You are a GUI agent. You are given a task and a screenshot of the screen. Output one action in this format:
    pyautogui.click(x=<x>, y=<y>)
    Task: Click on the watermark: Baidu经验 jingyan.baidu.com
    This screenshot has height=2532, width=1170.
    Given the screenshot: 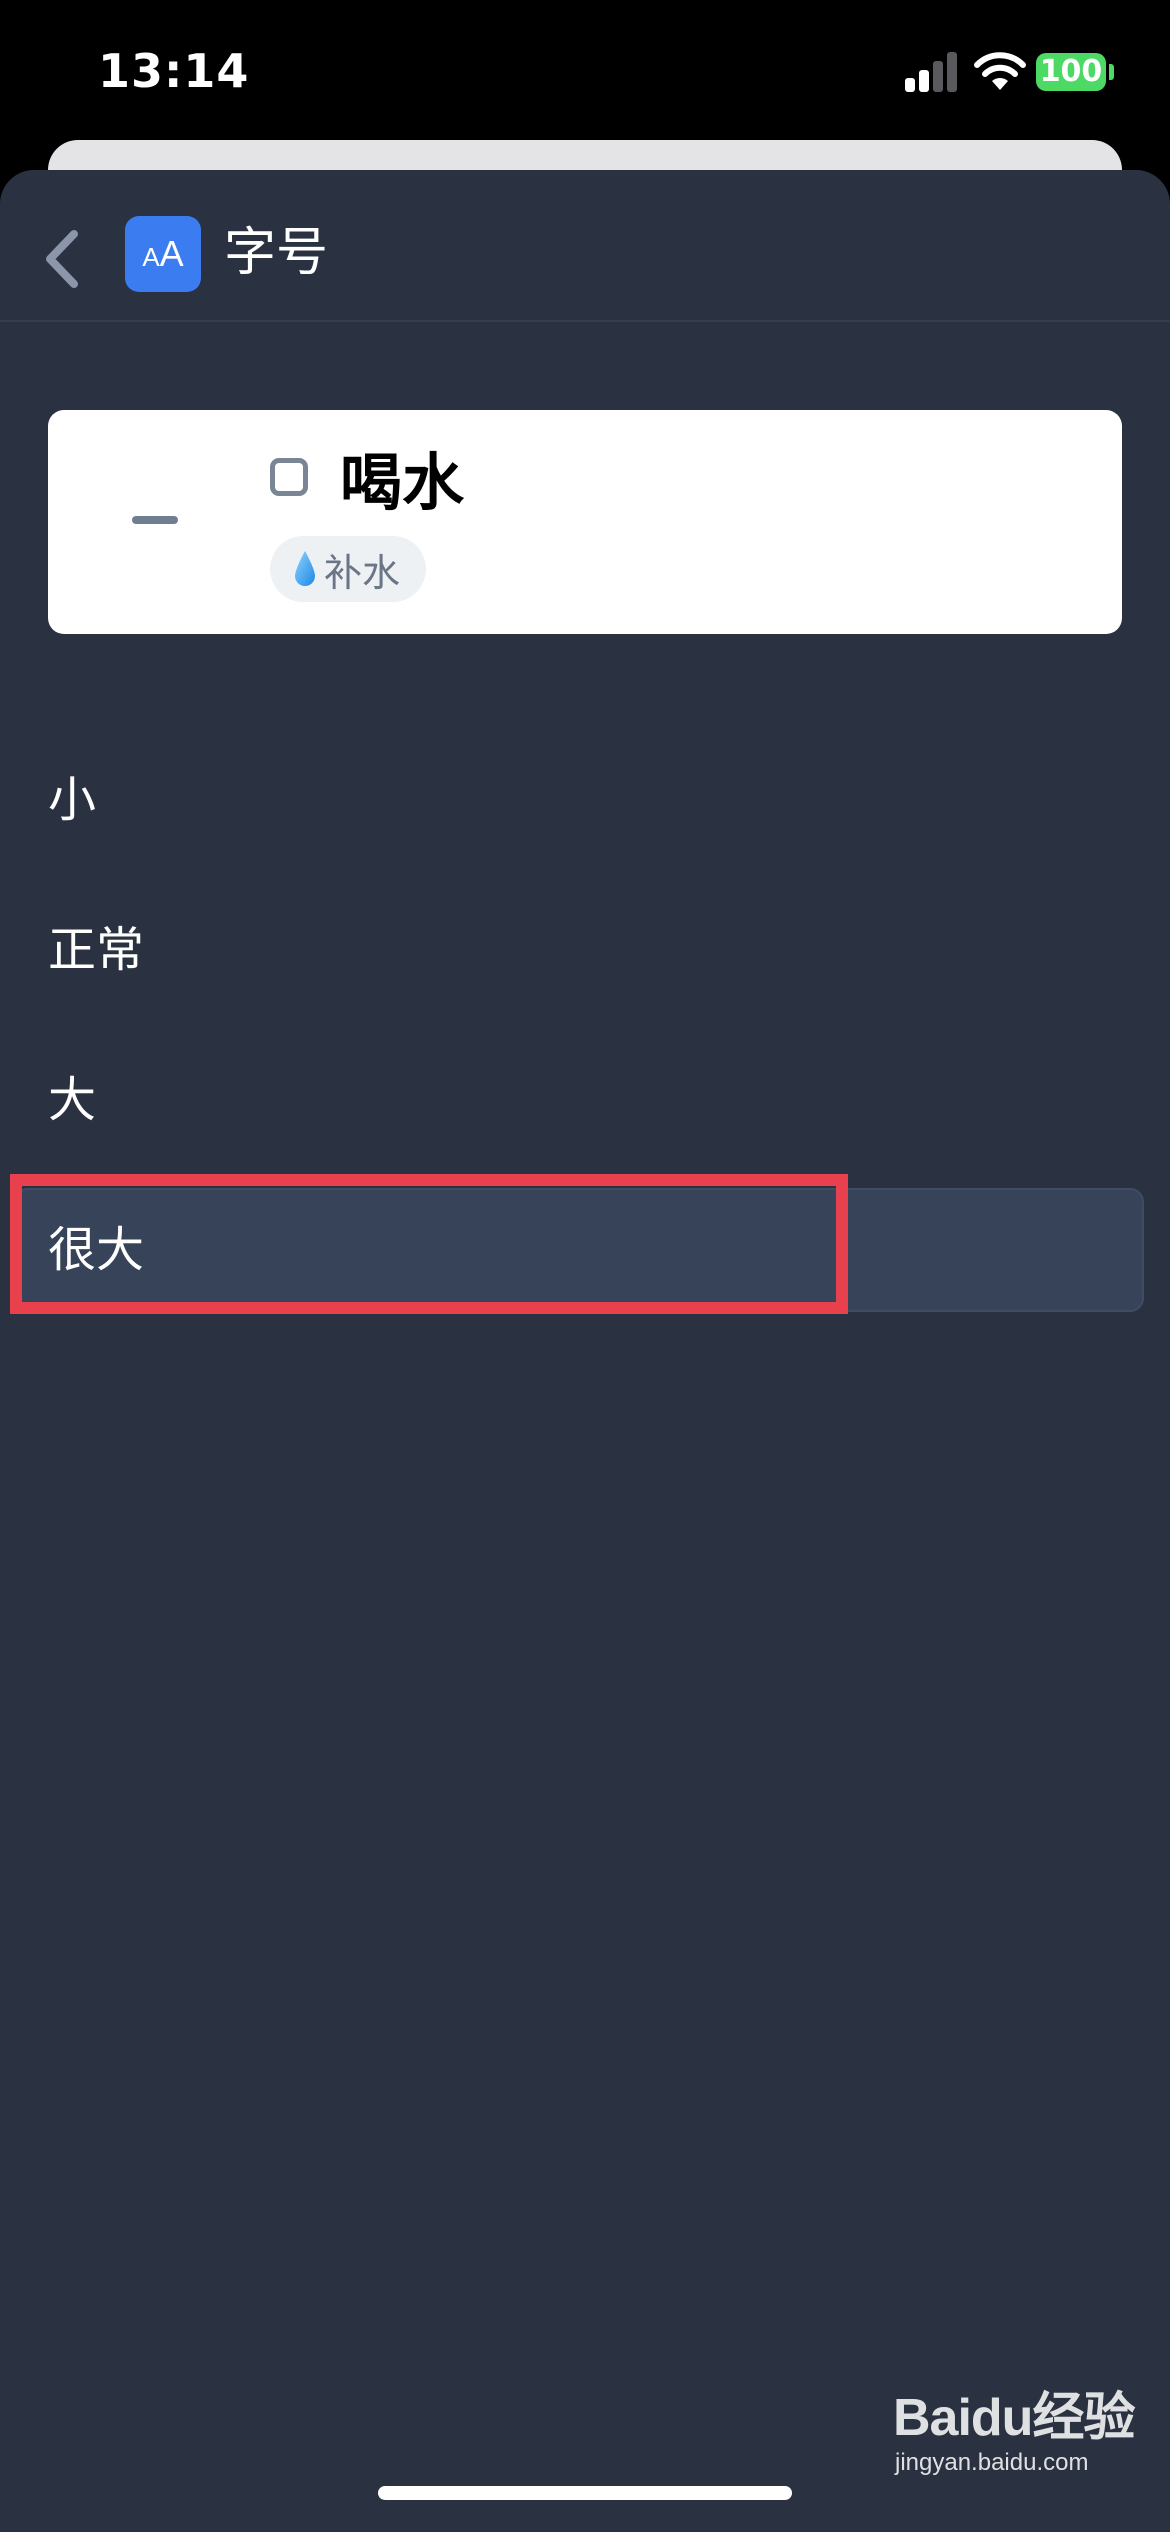 What is the action you would take?
    pyautogui.click(x=1018, y=2430)
    